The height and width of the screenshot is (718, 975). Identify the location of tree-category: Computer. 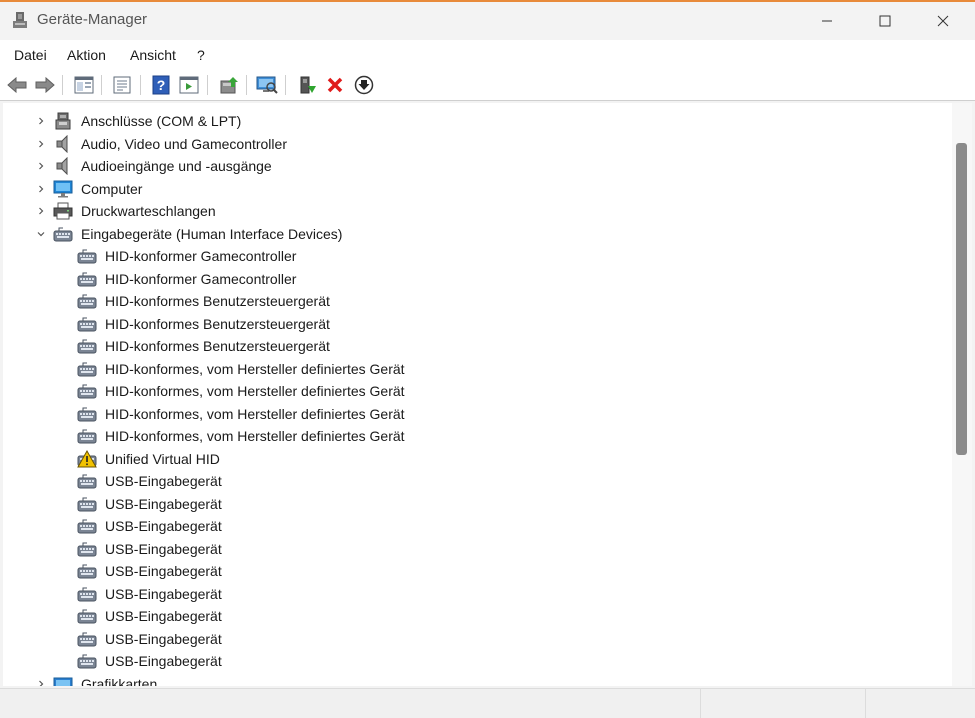
(473, 189).